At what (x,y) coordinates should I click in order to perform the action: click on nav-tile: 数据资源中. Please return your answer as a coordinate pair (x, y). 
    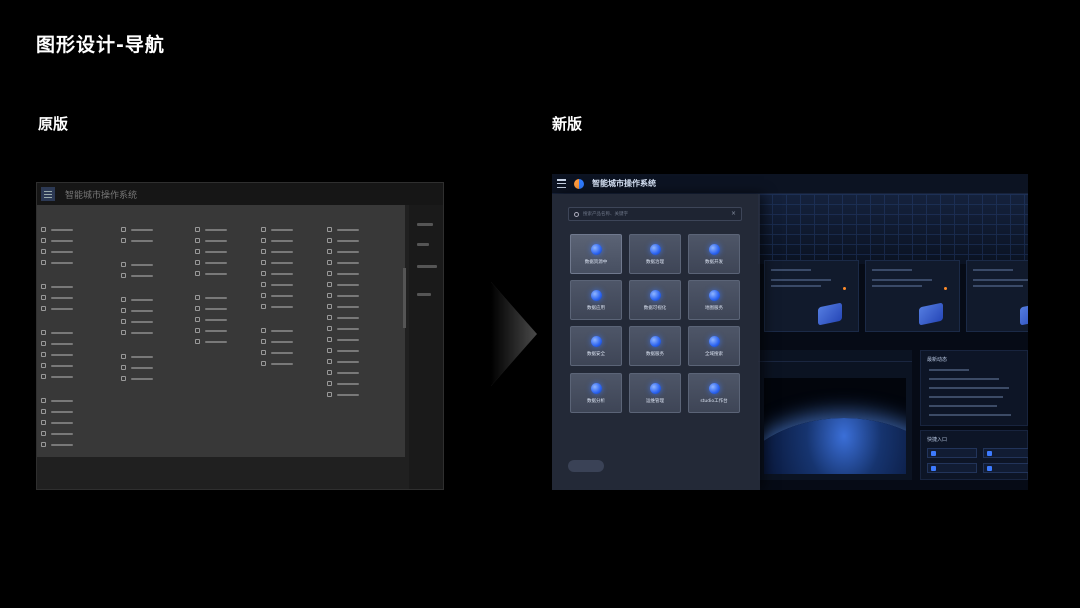
    Looking at the image, I should click on (596, 254).